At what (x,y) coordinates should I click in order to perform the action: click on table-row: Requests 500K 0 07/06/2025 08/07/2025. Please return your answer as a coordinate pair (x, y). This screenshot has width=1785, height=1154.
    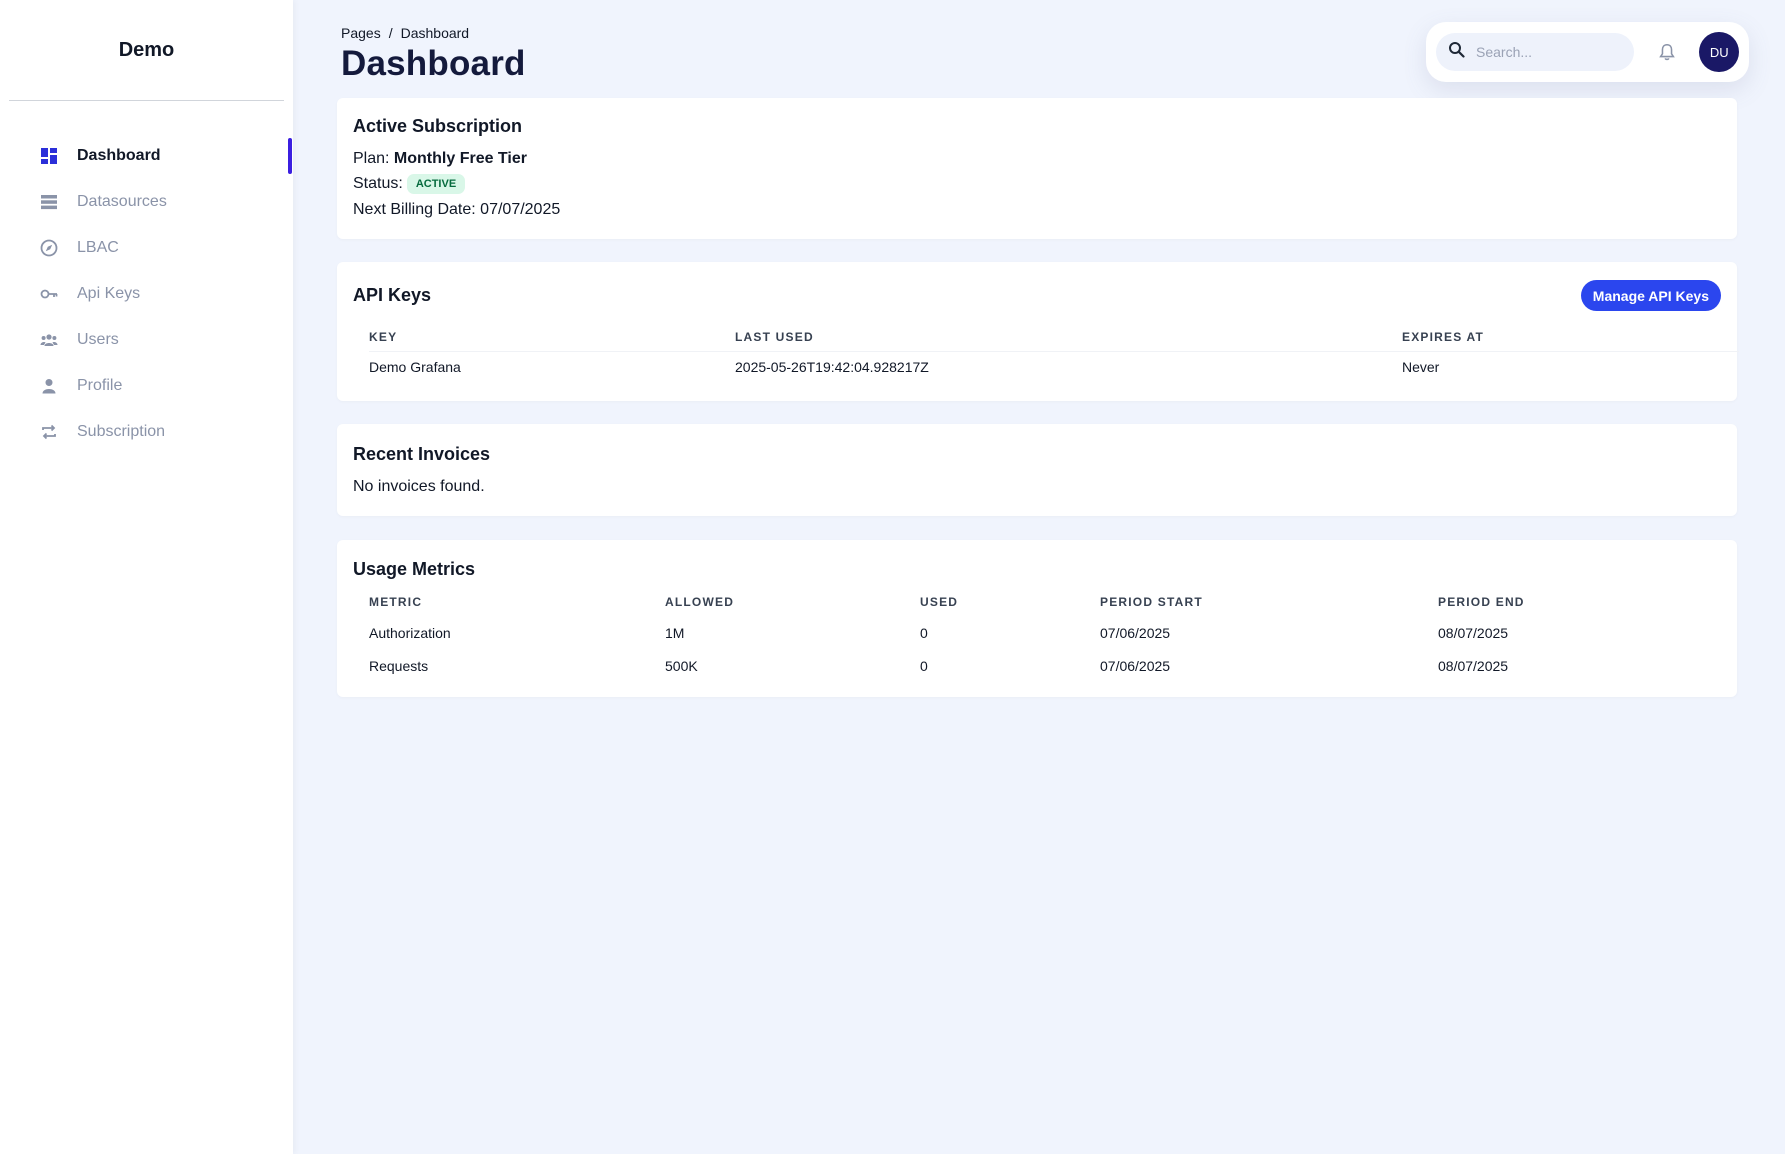
    Looking at the image, I should click on (1054, 665).